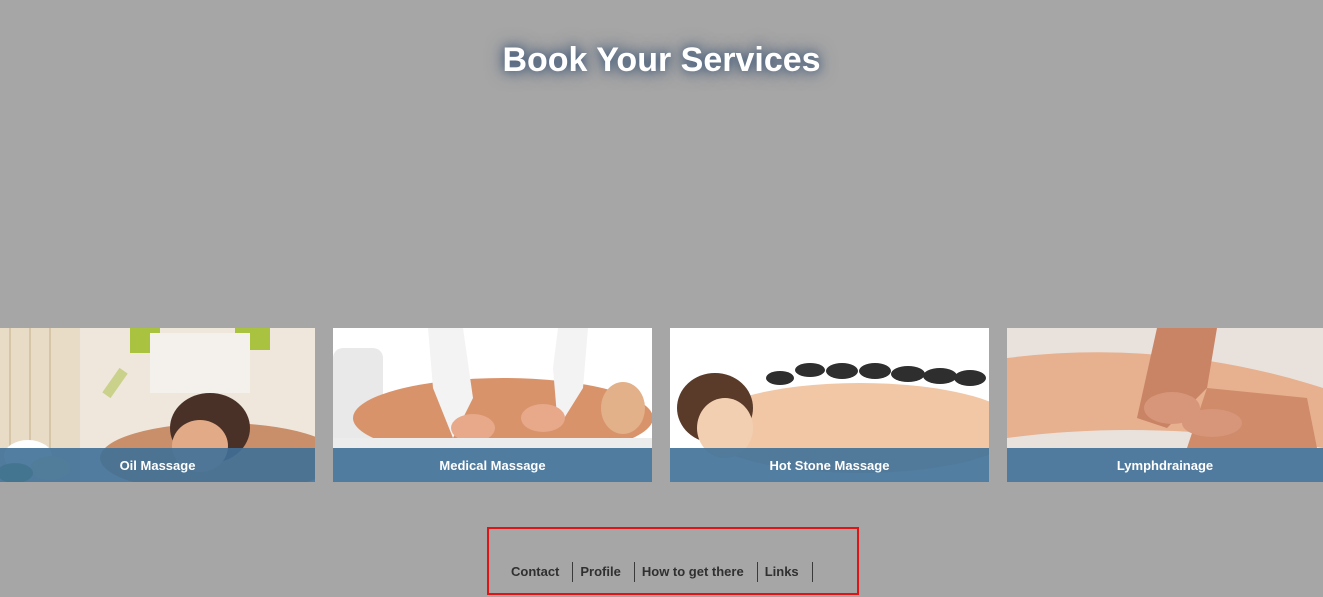 Image resolution: width=1323 pixels, height=597 pixels. I want to click on service-label-oil-massage: Oil Massage, so click(158, 465).